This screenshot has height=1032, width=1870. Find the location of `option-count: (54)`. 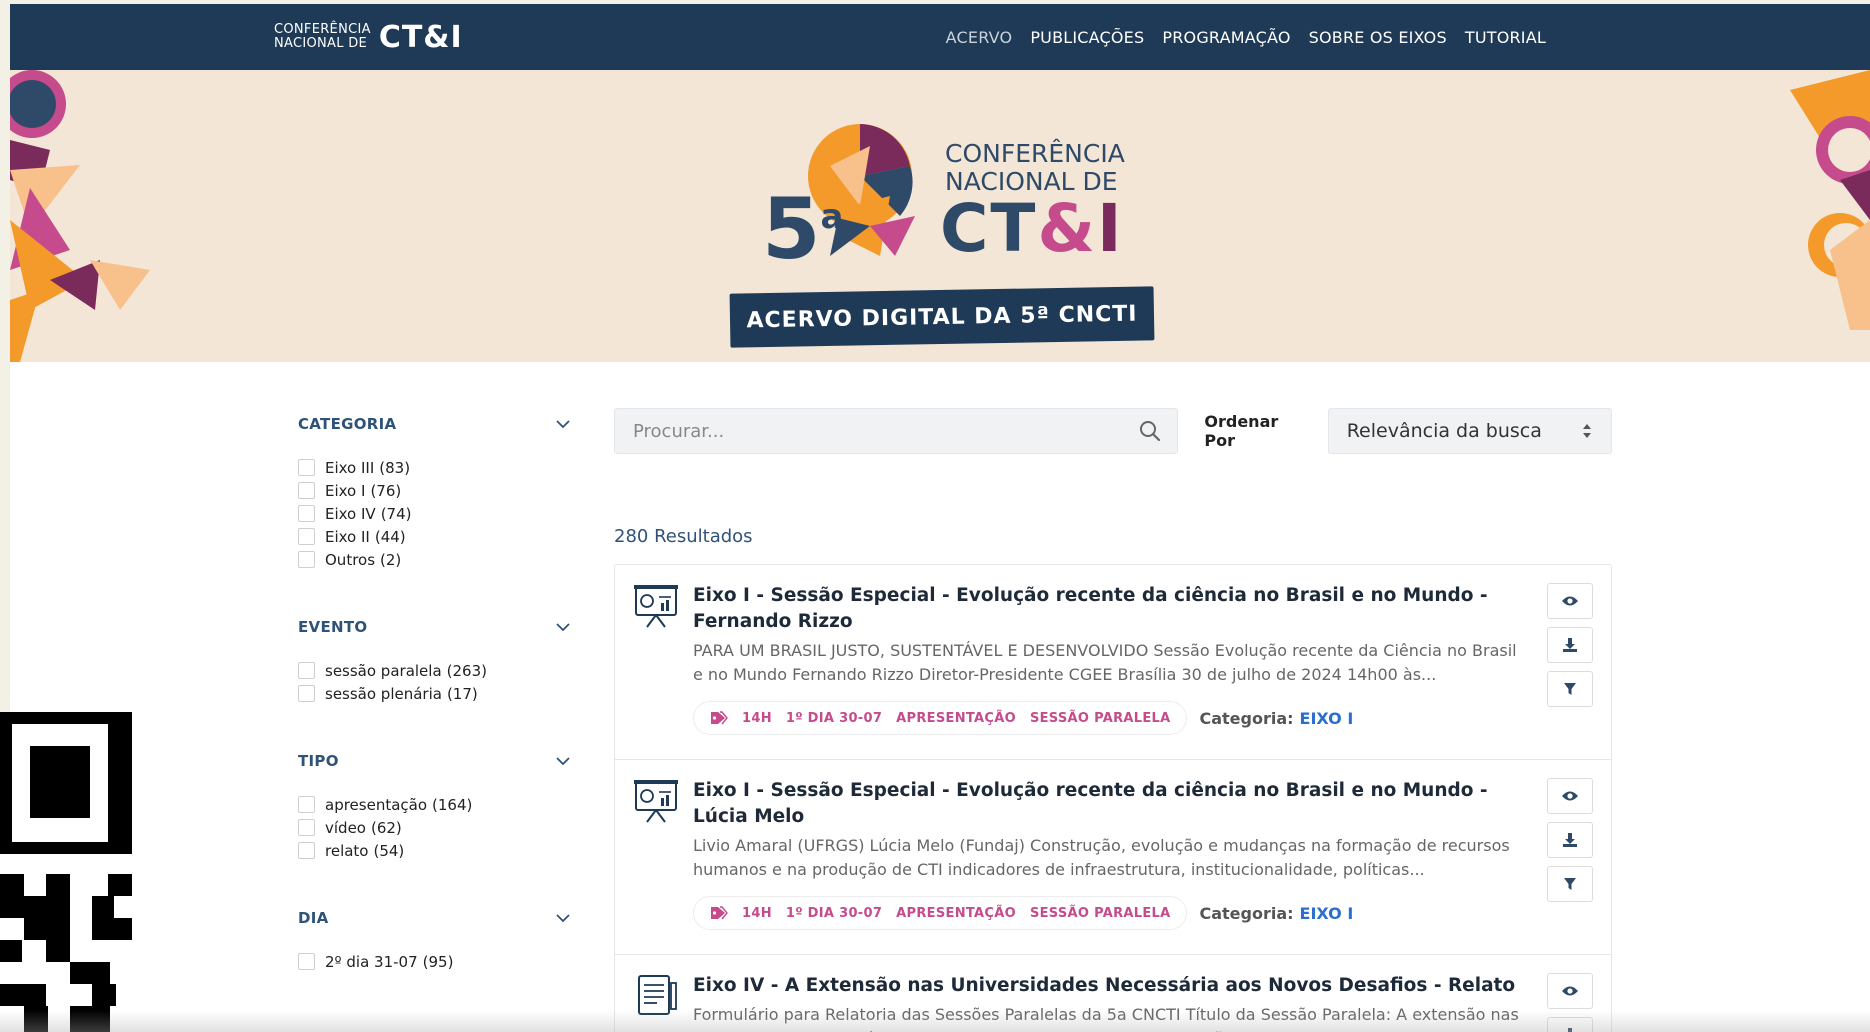

option-count: (54) is located at coordinates (389, 850).